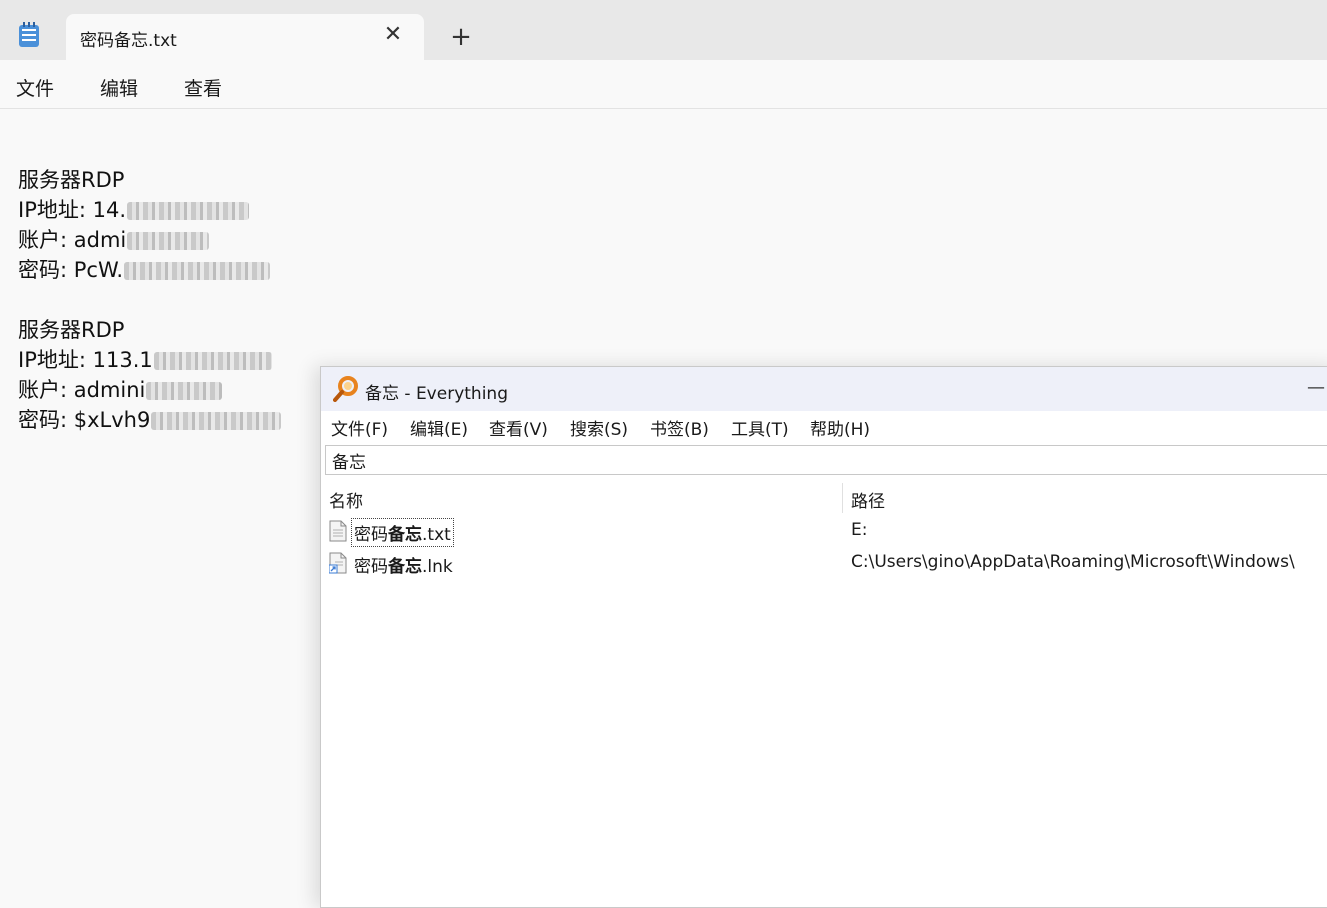 The width and height of the screenshot is (1327, 908). What do you see at coordinates (402, 532) in the screenshot?
I see `result-name: 密码备忘.txt` at bounding box center [402, 532].